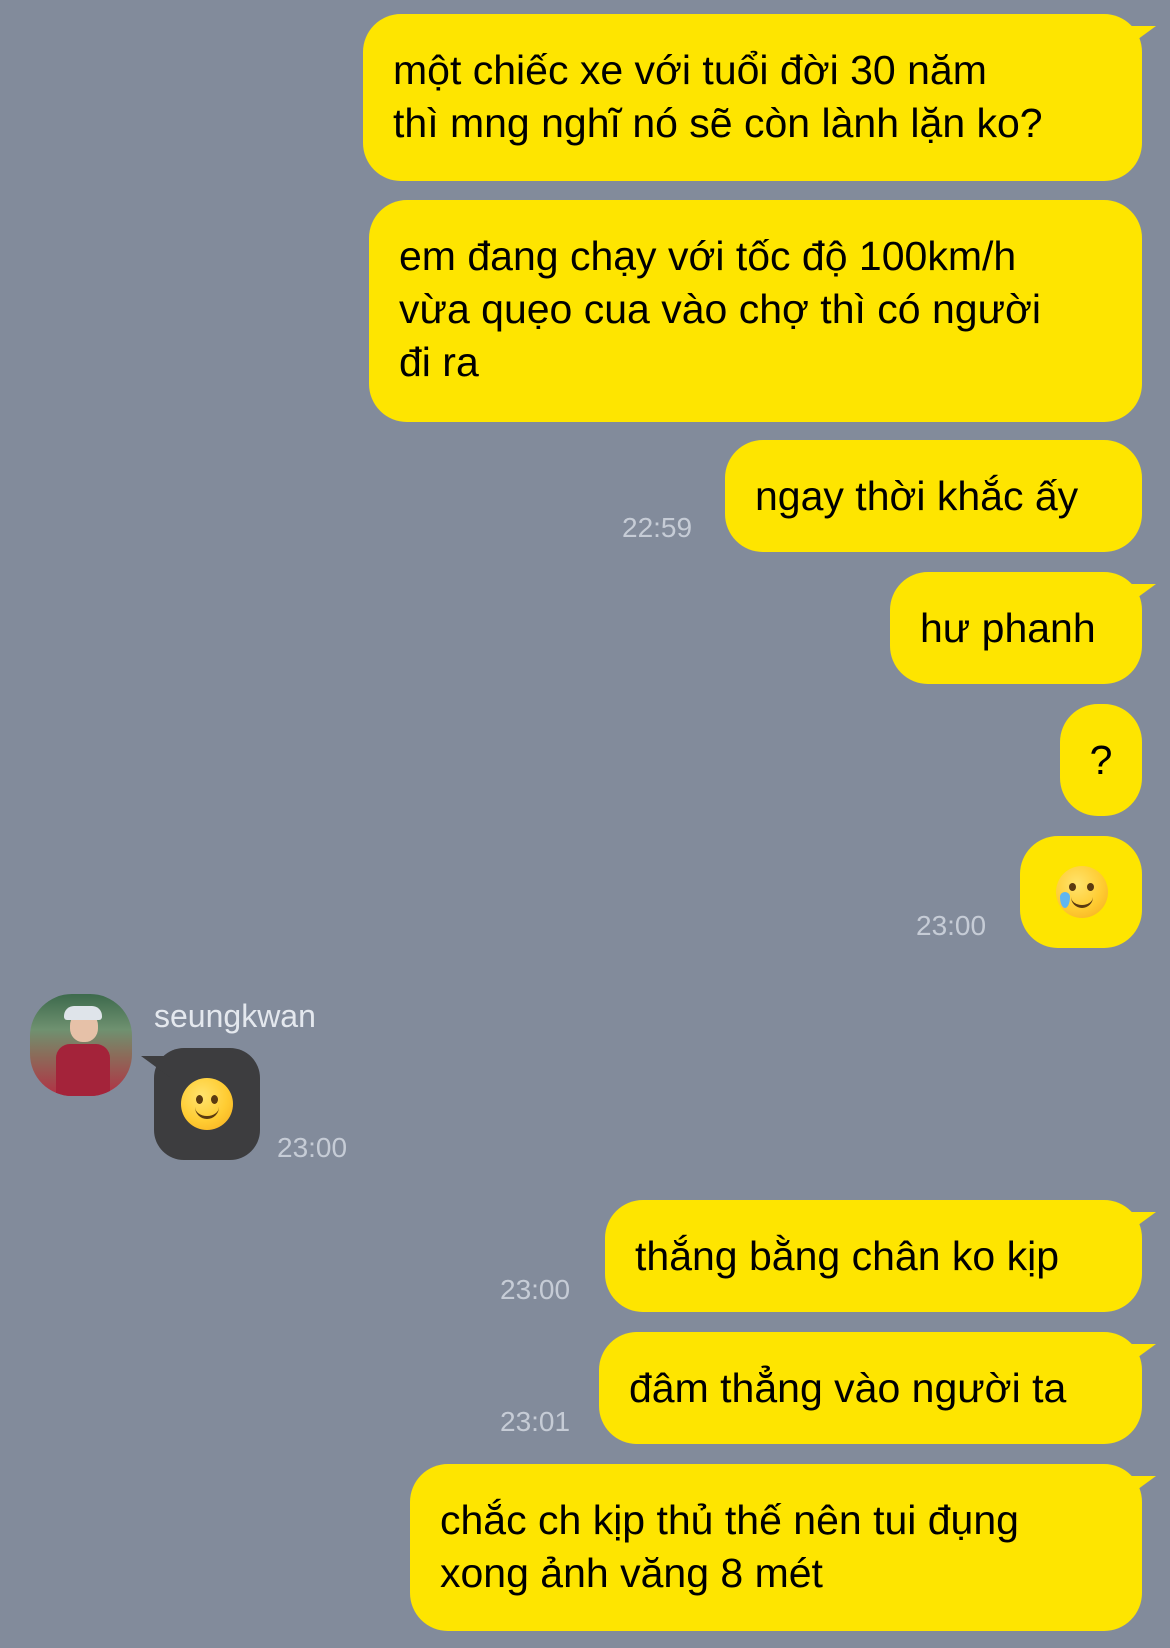  I want to click on message-text: thắng bằng chân ko kịp, so click(847, 1256).